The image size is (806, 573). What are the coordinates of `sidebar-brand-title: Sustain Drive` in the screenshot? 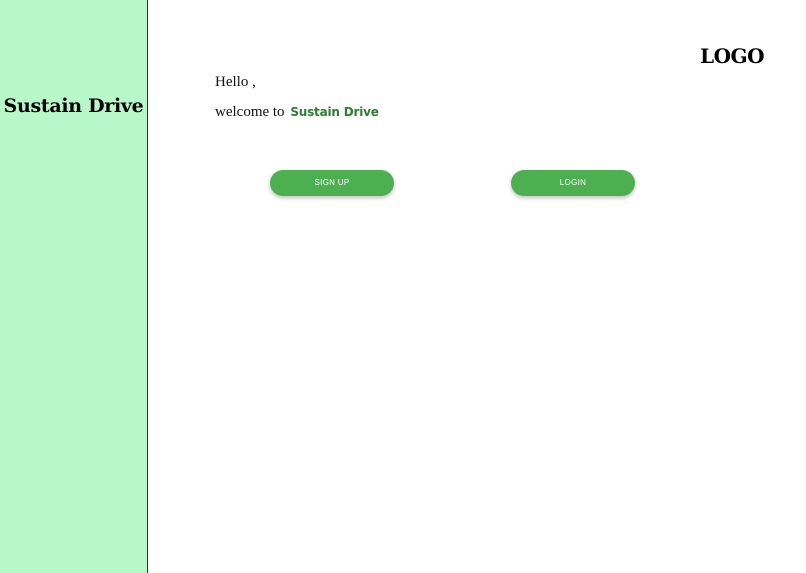 It's located at (73, 106).